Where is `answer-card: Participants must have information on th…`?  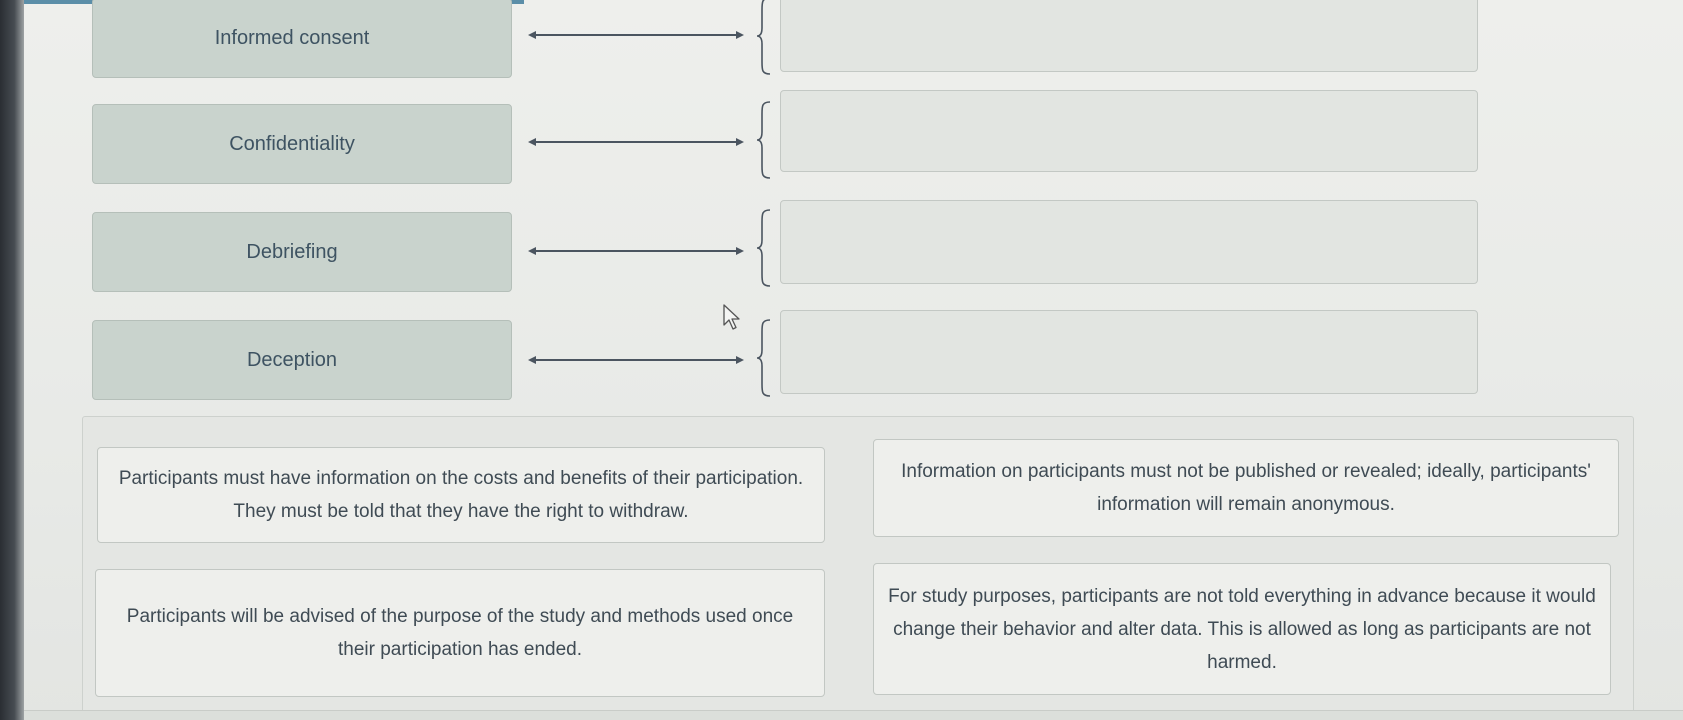
answer-card: Participants must have information on th… is located at coordinates (461, 495).